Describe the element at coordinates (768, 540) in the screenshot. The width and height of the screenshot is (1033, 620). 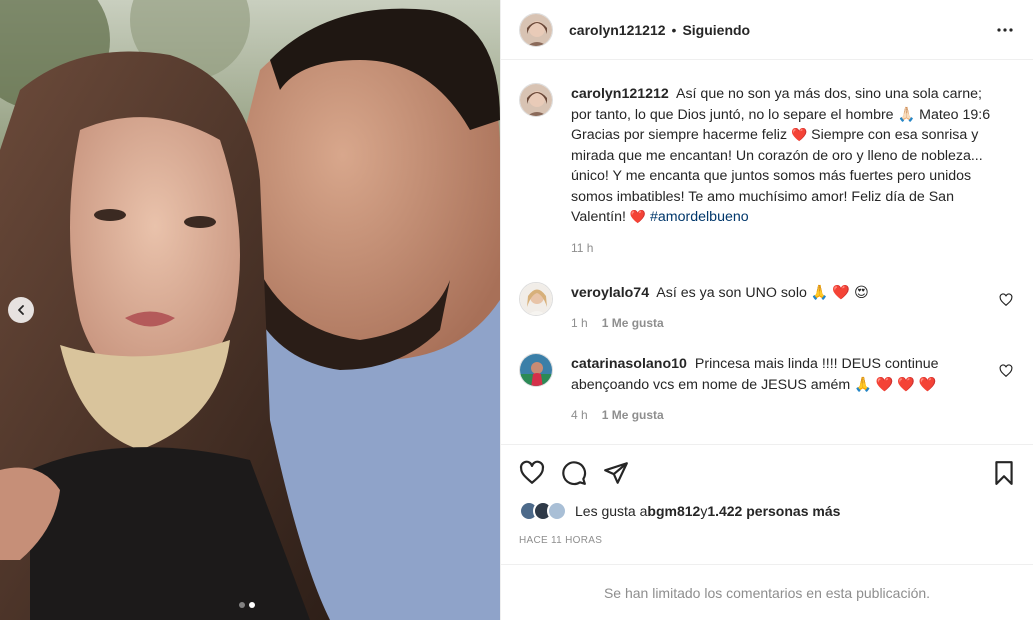
I see `post-timestamp: HACE 11 HORAS` at that location.